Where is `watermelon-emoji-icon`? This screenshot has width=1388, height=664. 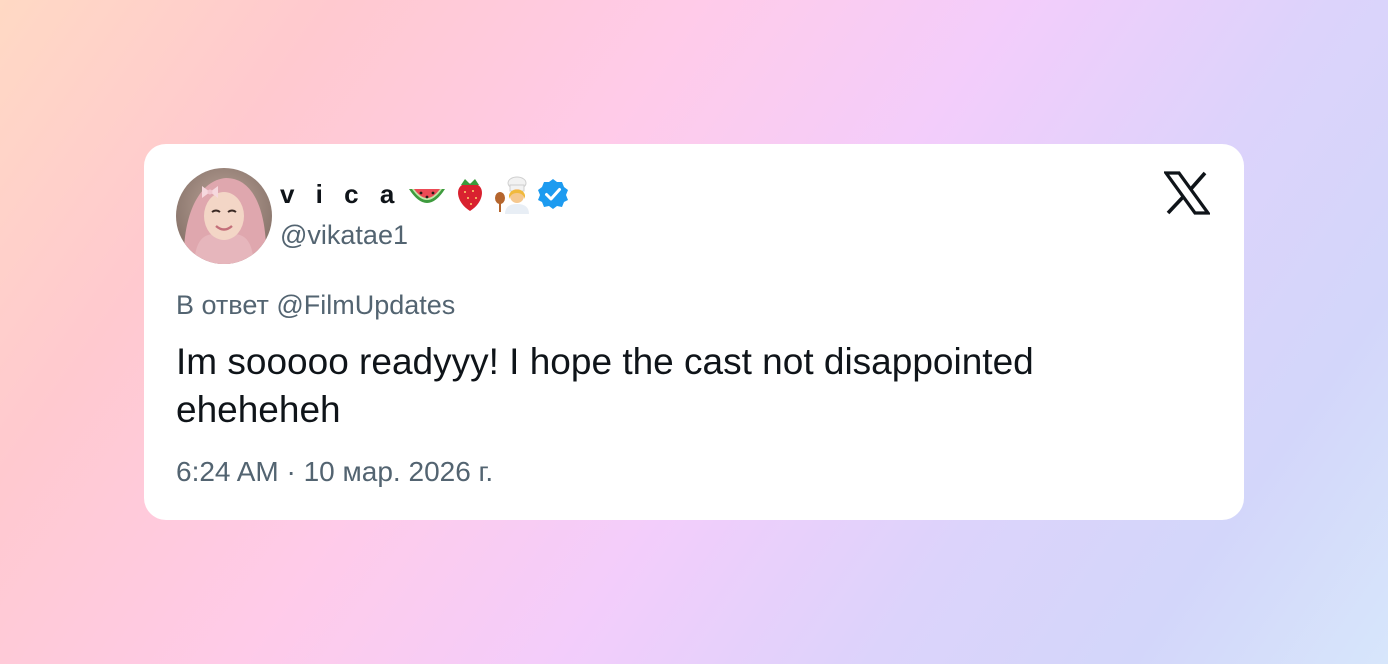 watermelon-emoji-icon is located at coordinates (427, 194).